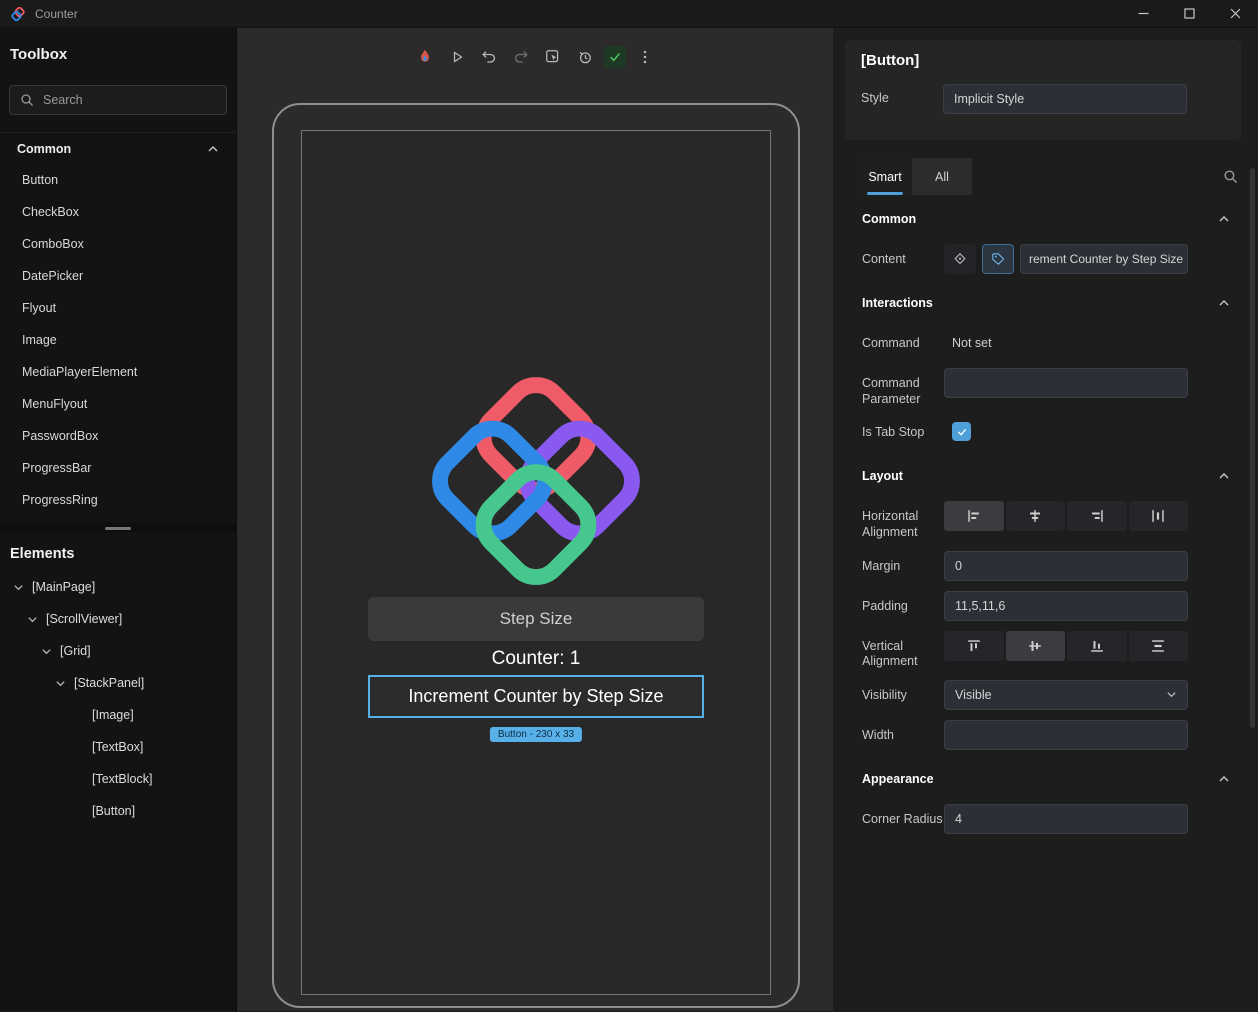 The width and height of the screenshot is (1258, 1012). I want to click on padding-row: Padding 11,5,11,6, so click(1045, 605).